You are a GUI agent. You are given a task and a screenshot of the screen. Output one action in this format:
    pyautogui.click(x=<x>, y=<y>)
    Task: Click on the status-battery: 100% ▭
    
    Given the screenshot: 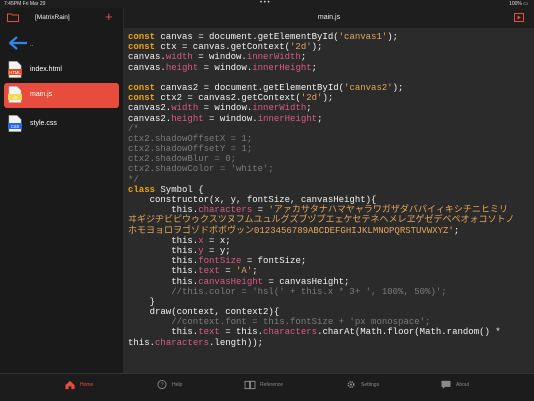 What is the action you would take?
    pyautogui.click(x=518, y=4)
    